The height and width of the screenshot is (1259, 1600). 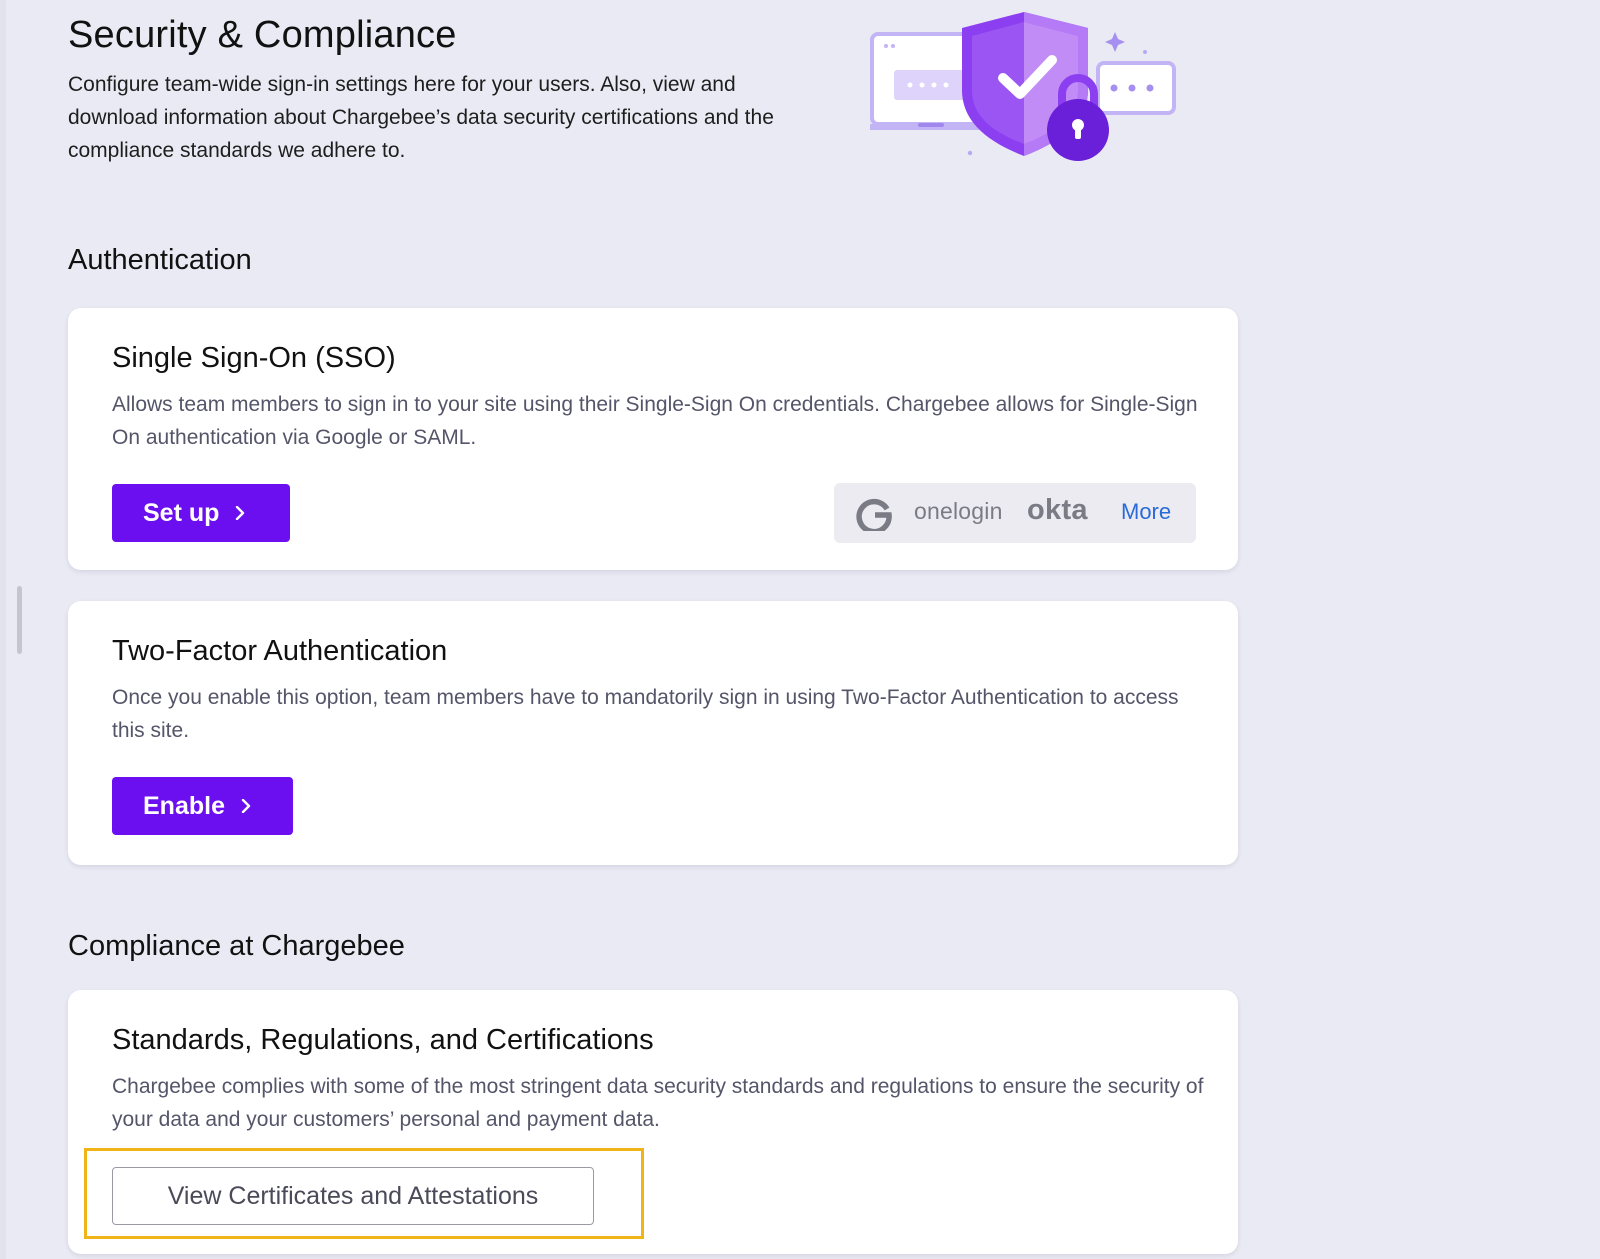 I want to click on onelogin-logo: onelogin, so click(x=958, y=511).